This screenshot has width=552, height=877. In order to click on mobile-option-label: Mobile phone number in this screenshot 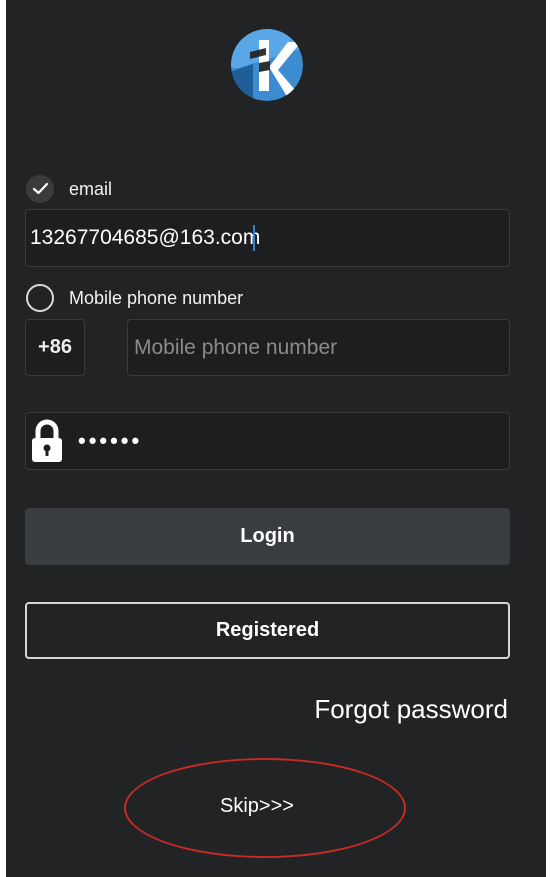, I will do `click(156, 297)`.